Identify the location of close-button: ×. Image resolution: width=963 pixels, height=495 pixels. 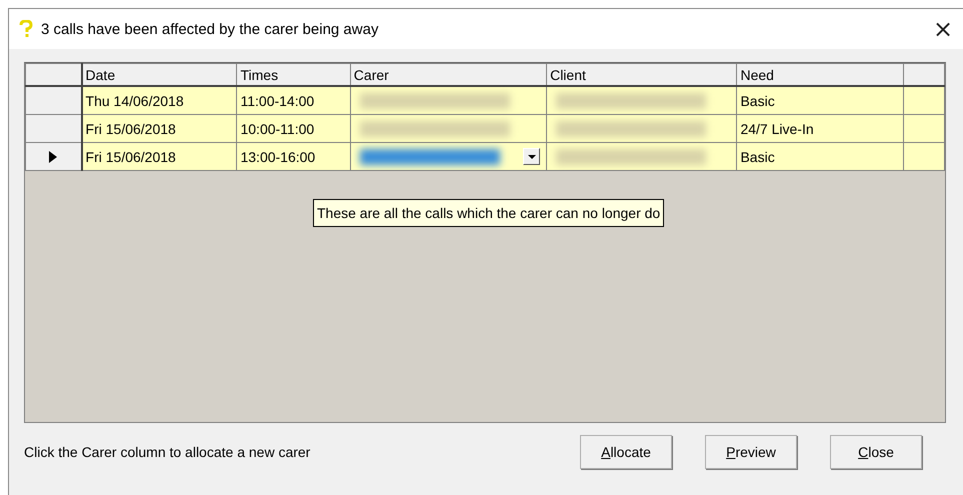
(943, 29).